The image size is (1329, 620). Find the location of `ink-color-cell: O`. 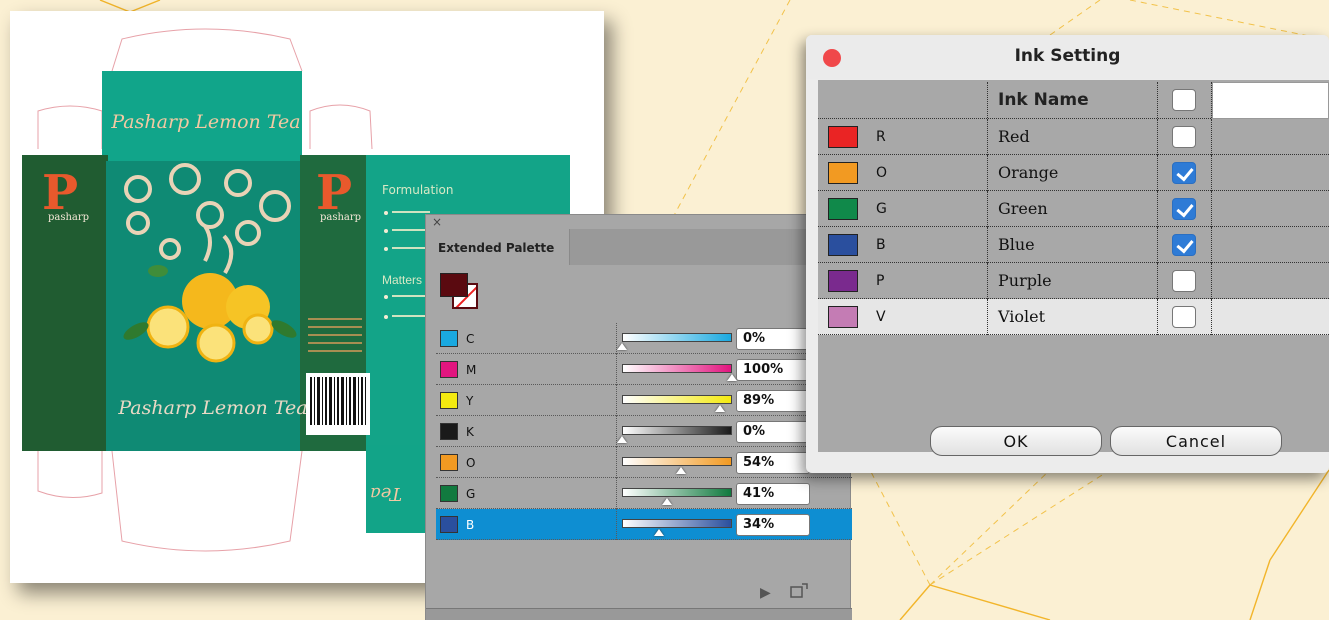

ink-color-cell: O is located at coordinates (903, 173).